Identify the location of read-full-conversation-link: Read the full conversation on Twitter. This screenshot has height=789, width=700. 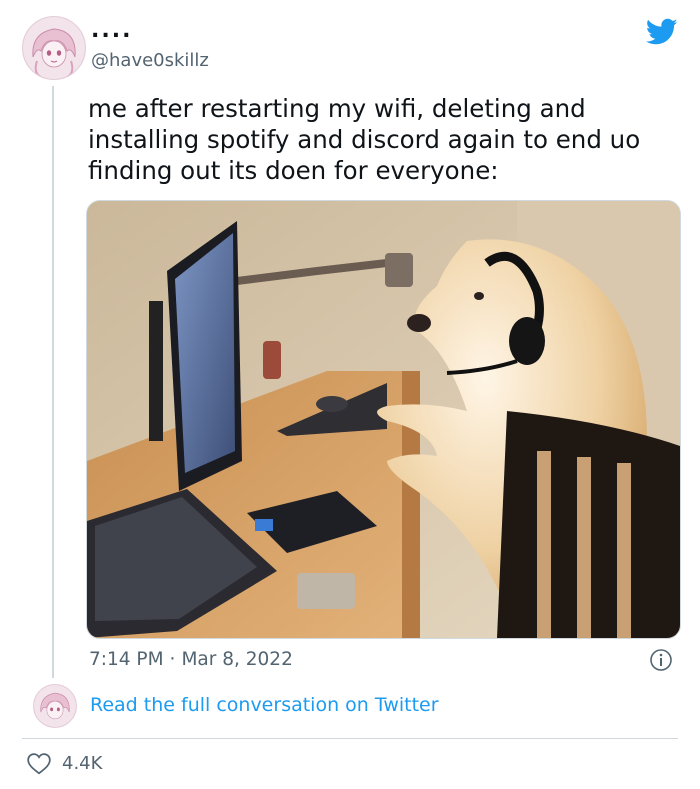
(264, 705).